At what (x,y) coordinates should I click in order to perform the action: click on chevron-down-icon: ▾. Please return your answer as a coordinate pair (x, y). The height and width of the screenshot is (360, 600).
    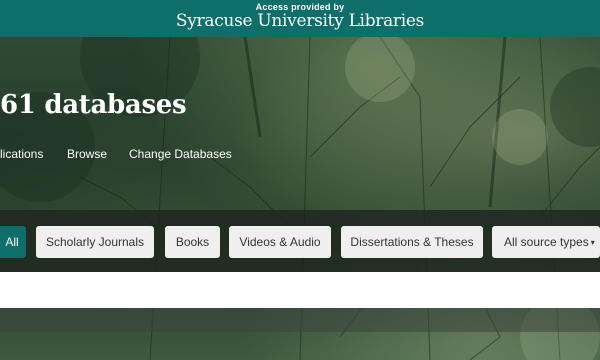
    Looking at the image, I should click on (592, 242).